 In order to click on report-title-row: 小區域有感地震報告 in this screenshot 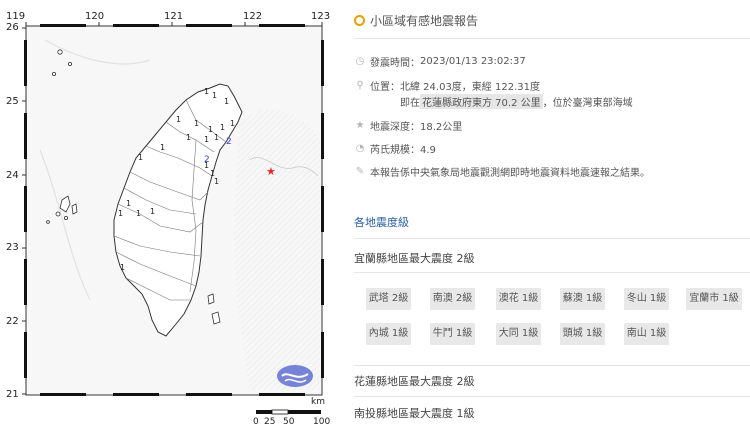, I will do `click(416, 20)`.